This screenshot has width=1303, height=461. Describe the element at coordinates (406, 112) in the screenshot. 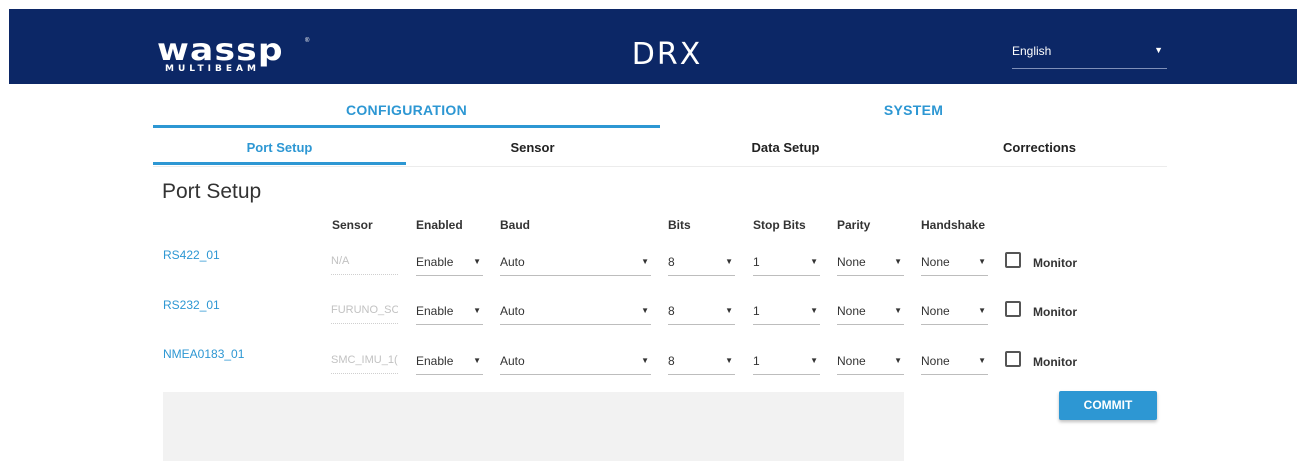

I see `tab-configuration: CONFIGURATION` at that location.